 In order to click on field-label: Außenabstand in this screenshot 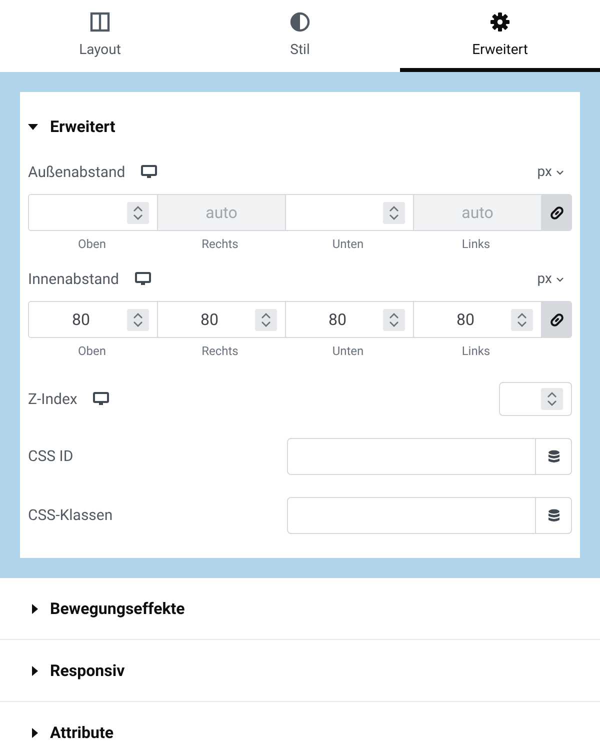, I will do `click(77, 172)`.